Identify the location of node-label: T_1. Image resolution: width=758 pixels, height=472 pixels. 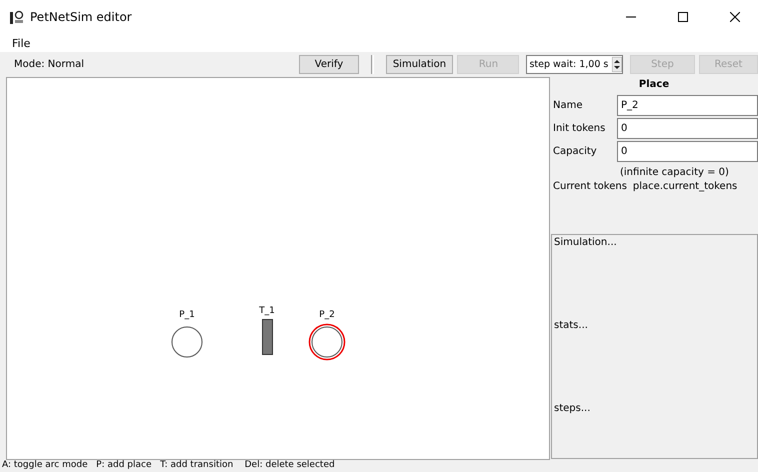
(267, 311).